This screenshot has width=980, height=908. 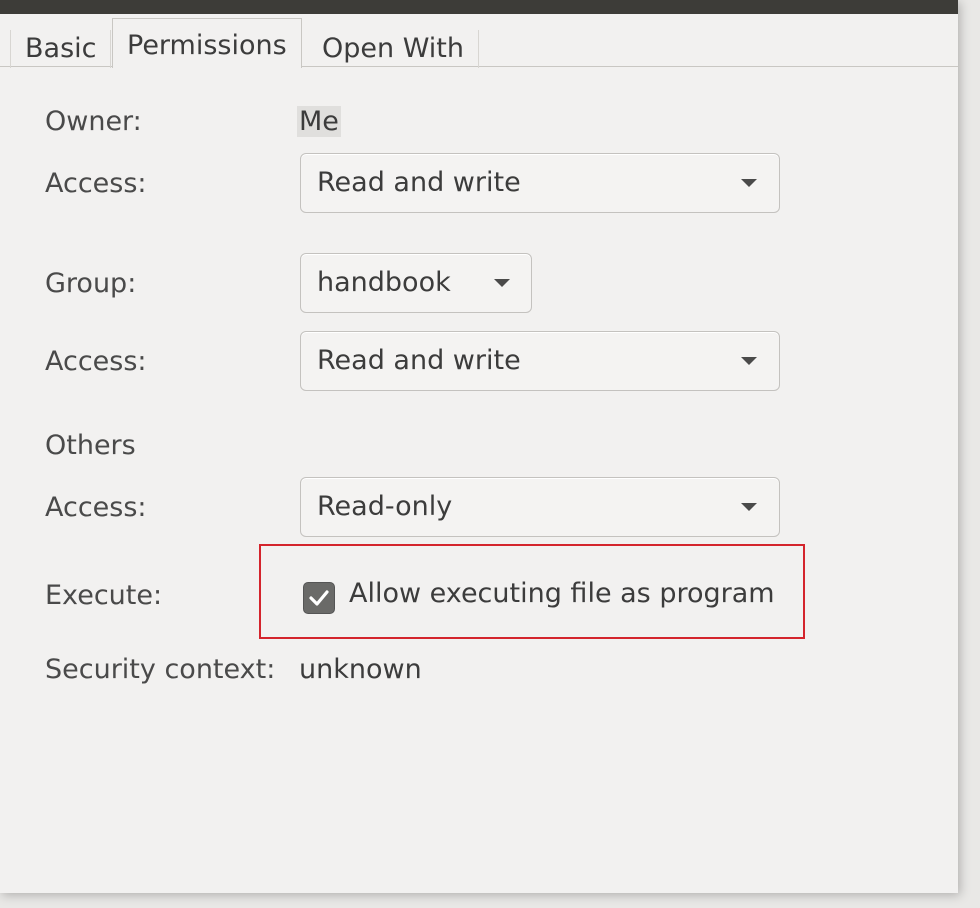 I want to click on group-dropdown: handbook, so click(x=416, y=283).